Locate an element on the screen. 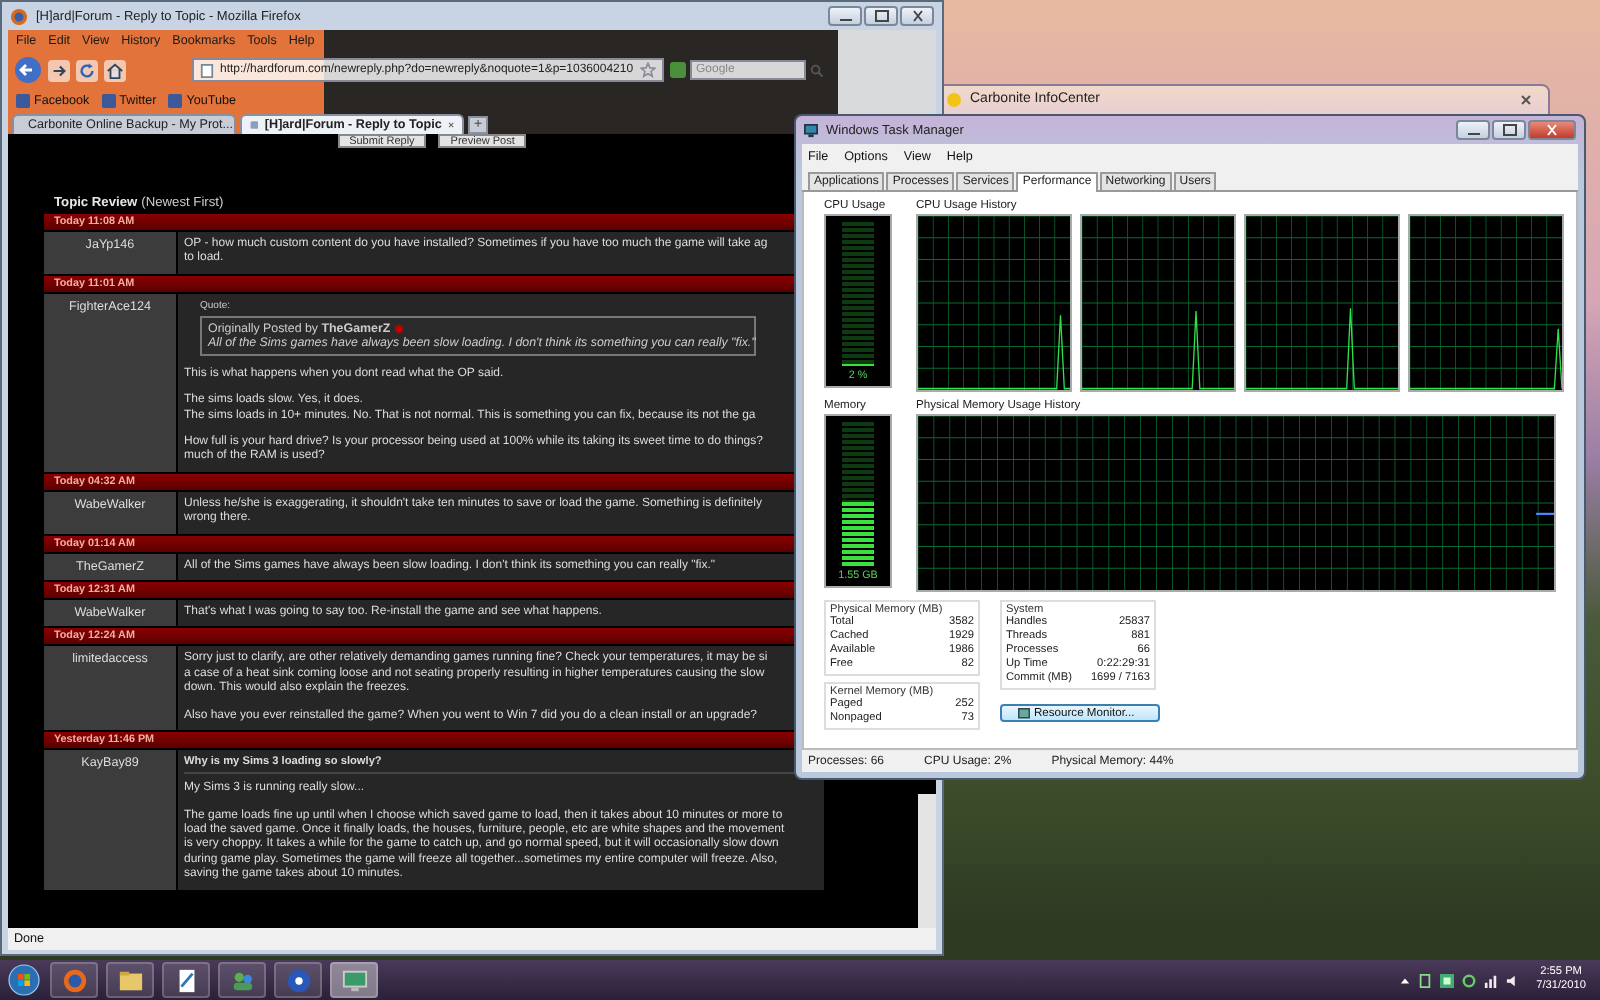  forward-button is located at coordinates (59, 70).